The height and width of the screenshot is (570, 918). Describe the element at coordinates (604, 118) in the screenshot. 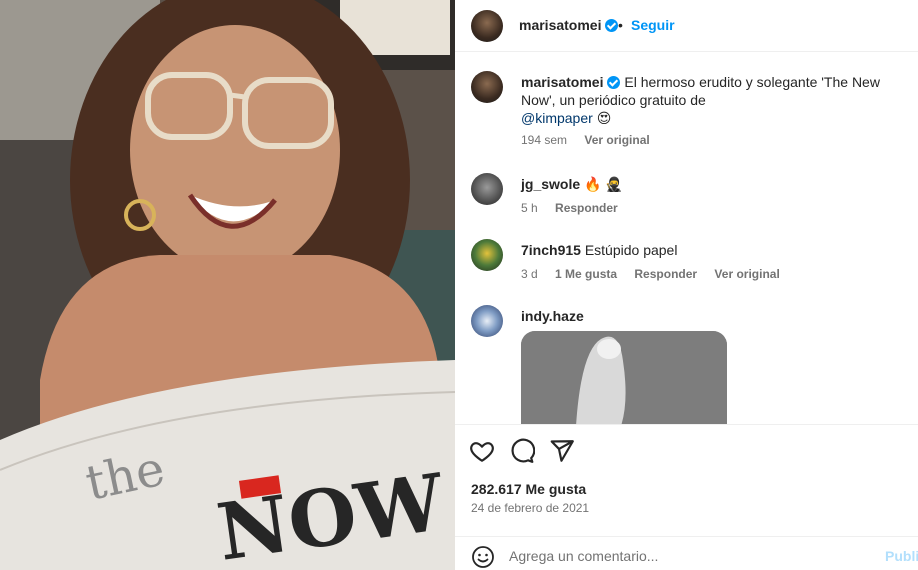

I see `caption-emoji: 😍` at that location.